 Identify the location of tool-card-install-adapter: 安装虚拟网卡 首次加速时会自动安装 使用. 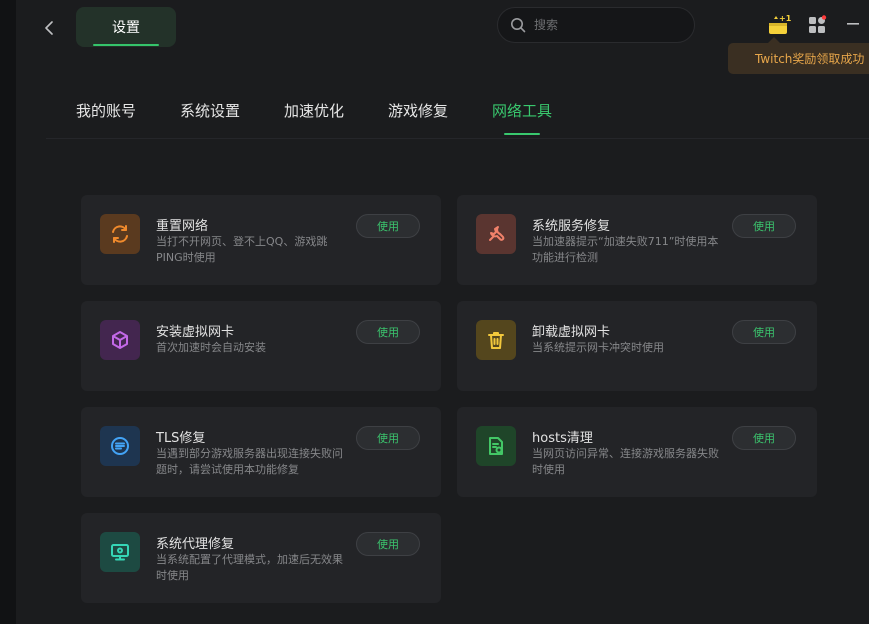
(261, 346).